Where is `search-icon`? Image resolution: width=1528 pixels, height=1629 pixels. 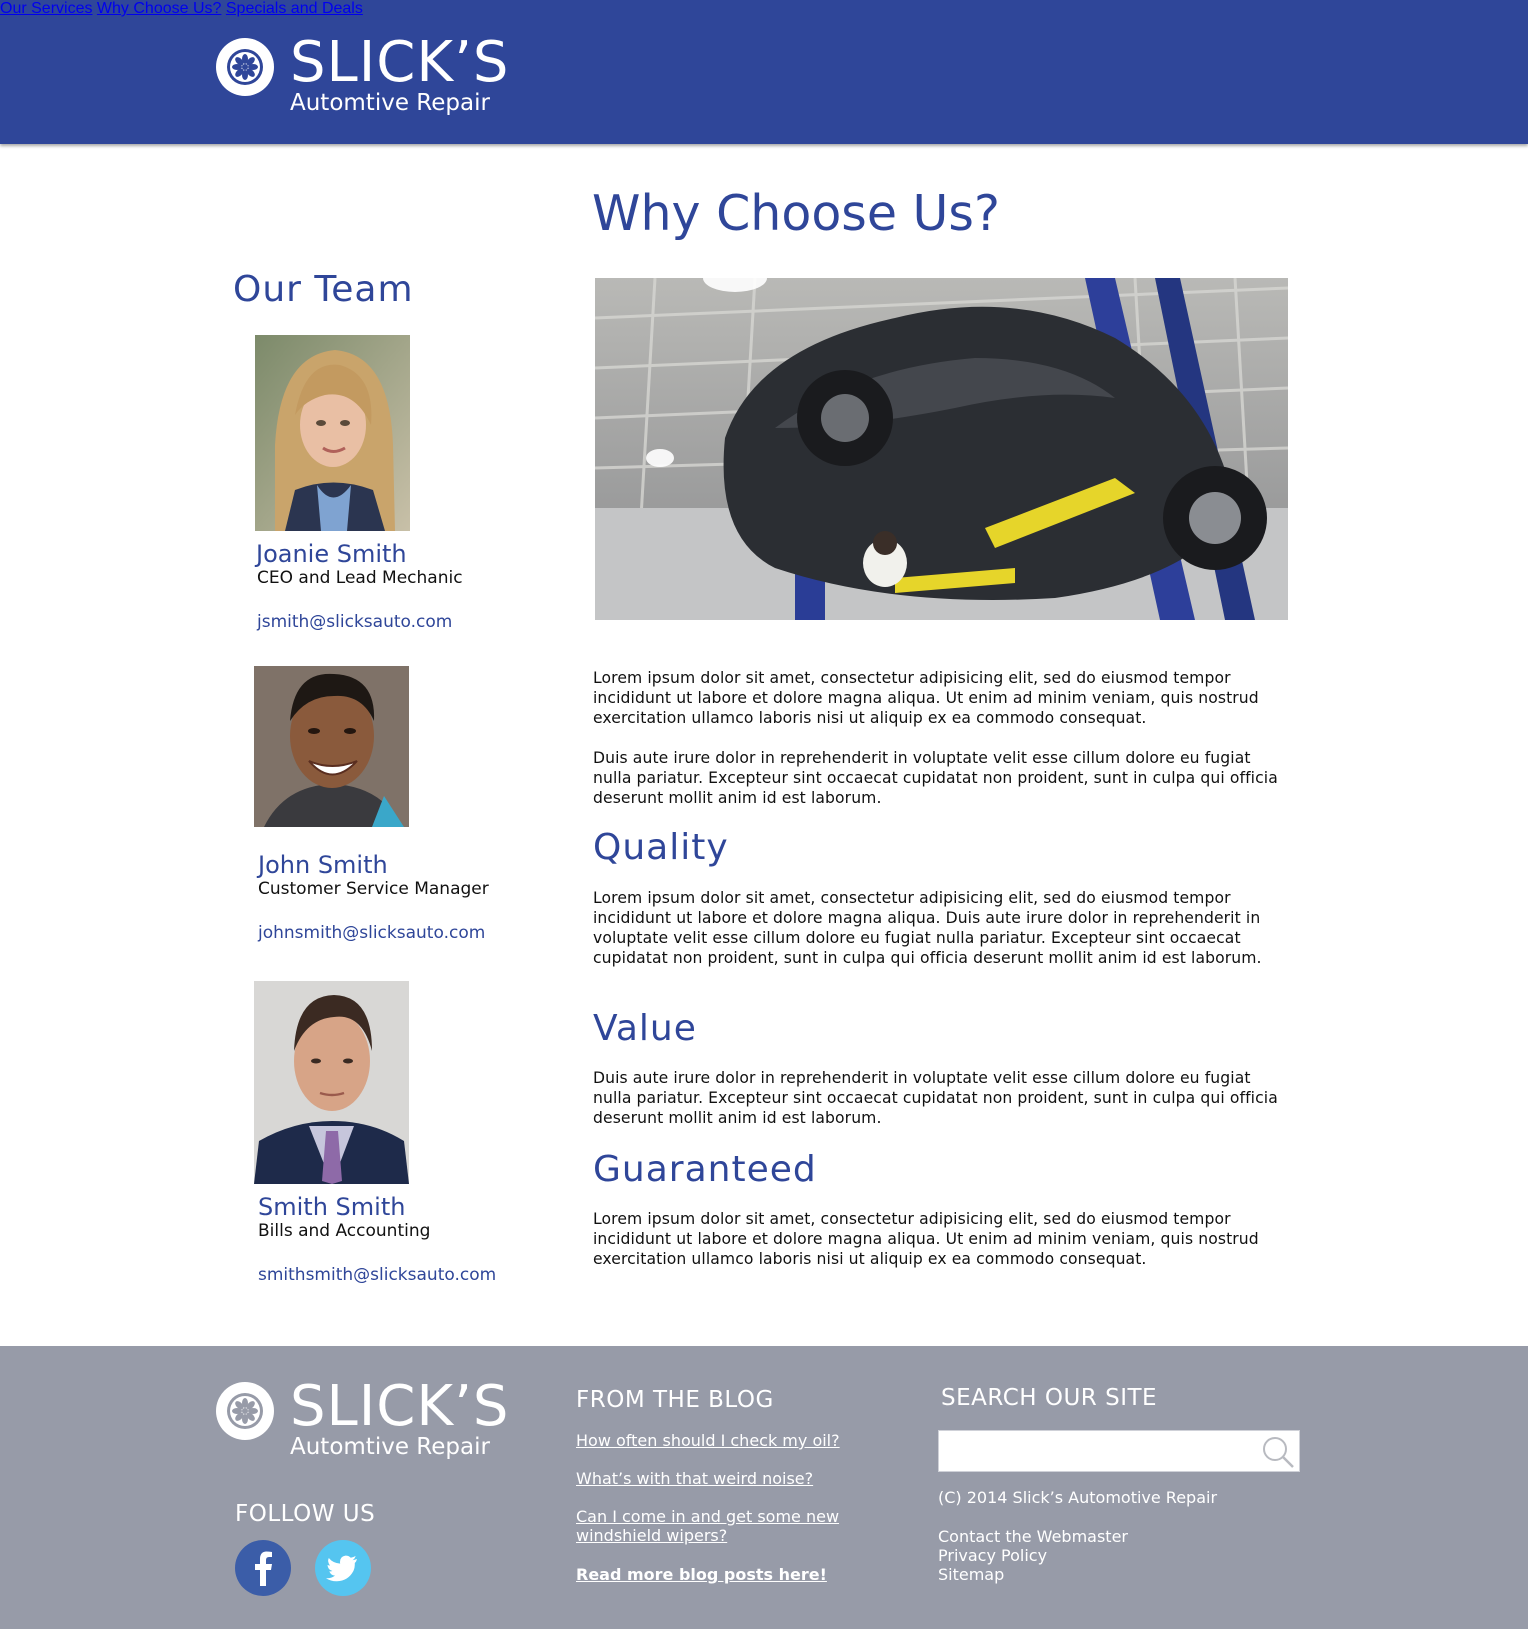
search-icon is located at coordinates (1278, 1452).